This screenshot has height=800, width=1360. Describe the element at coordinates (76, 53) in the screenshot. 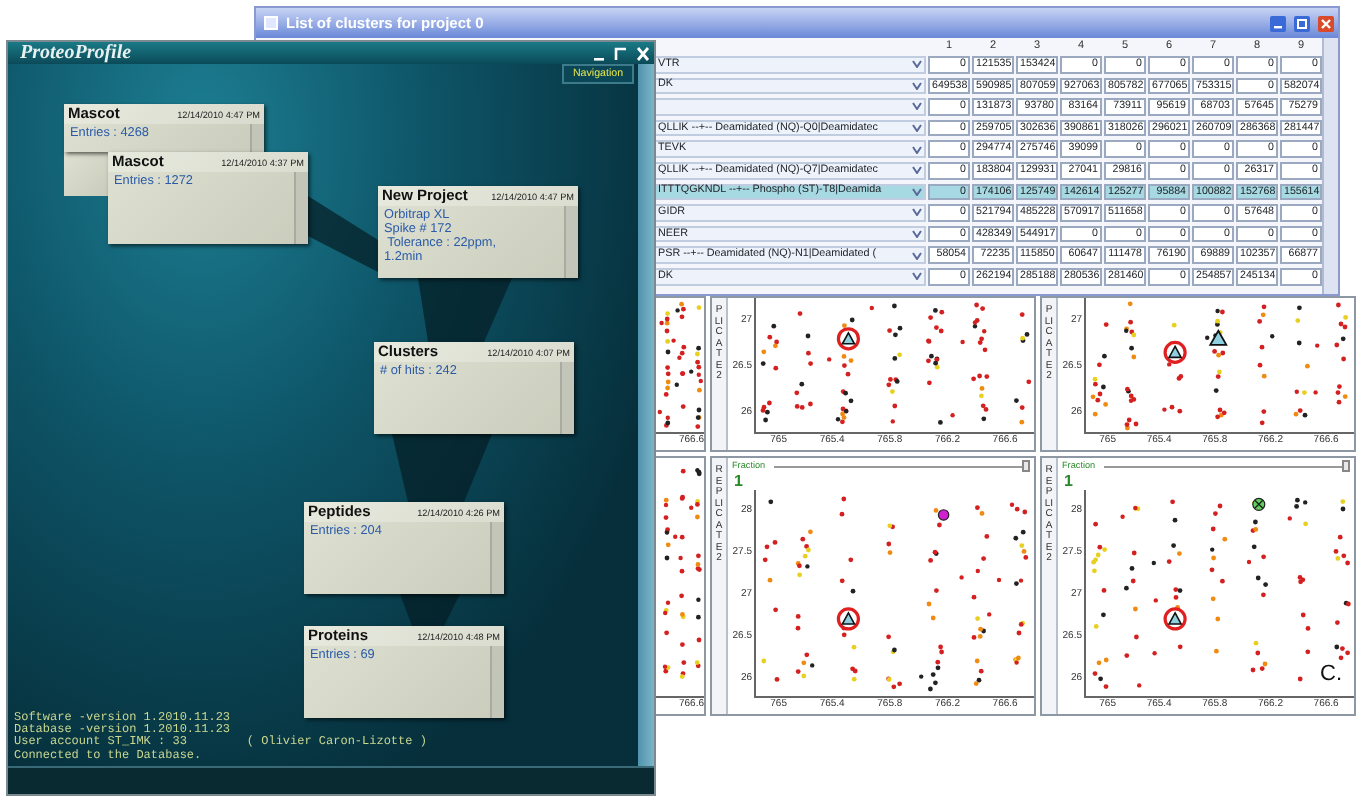

I see `app-title: ProteoProfile` at that location.